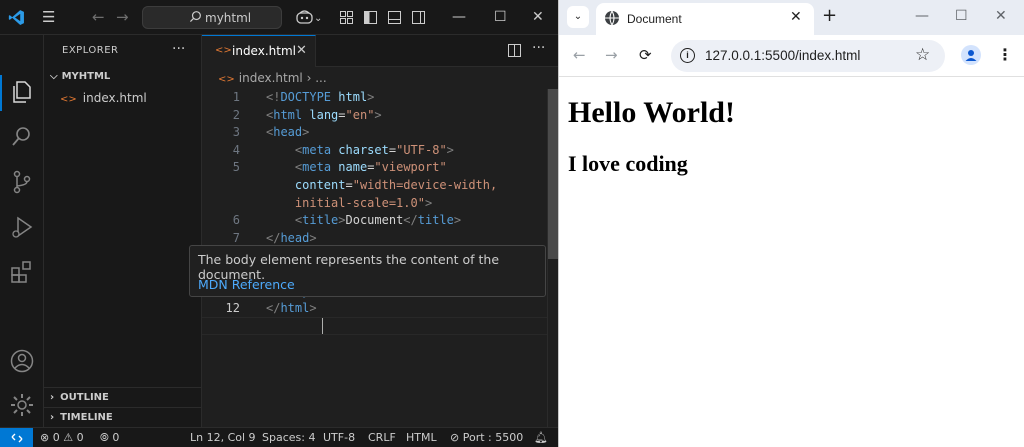 The width and height of the screenshot is (1024, 447). What do you see at coordinates (1005, 54) in the screenshot?
I see `chrome-menu-icon: ⋮` at bounding box center [1005, 54].